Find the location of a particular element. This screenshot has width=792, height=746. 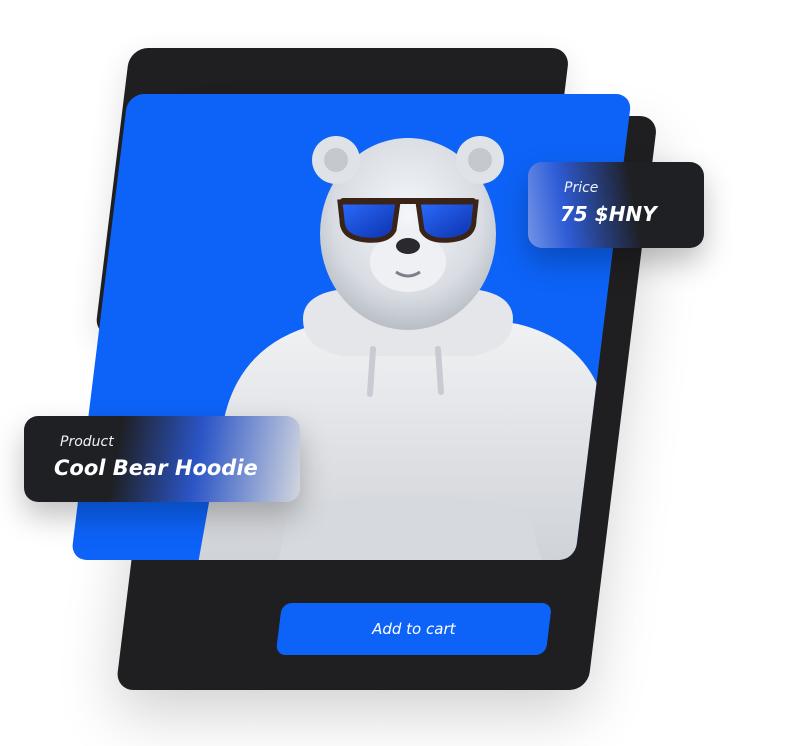

price-tag: Price 75 $HNY is located at coordinates (616, 205).